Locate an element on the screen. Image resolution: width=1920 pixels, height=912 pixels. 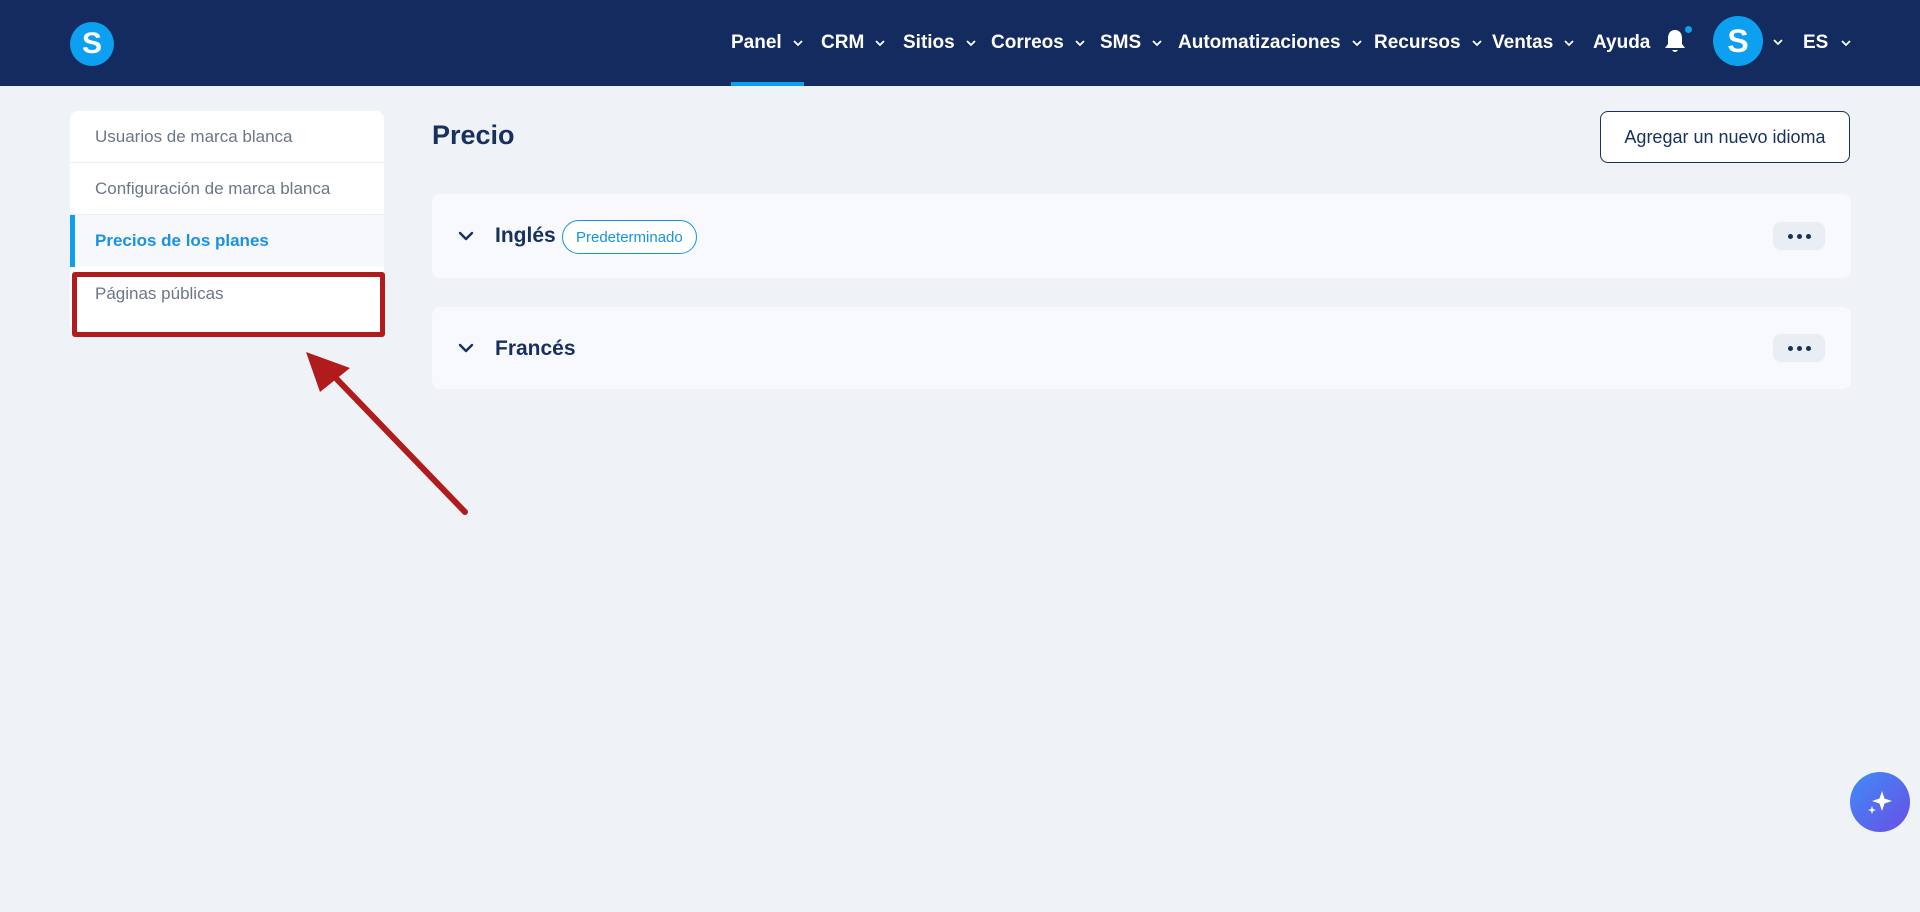
language-card: Inglés Predeterminado is located at coordinates (1141, 236).